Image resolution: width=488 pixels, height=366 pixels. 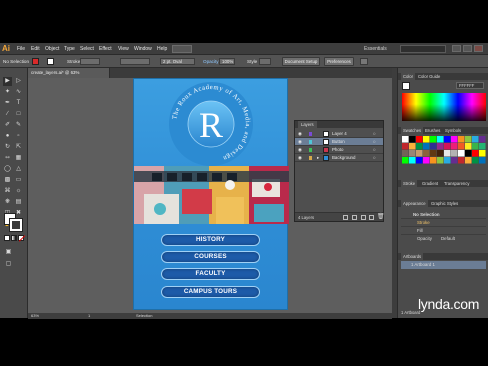 What do you see at coordinates (14, 238) in the screenshot?
I see `gradient-mode-icon` at bounding box center [14, 238].